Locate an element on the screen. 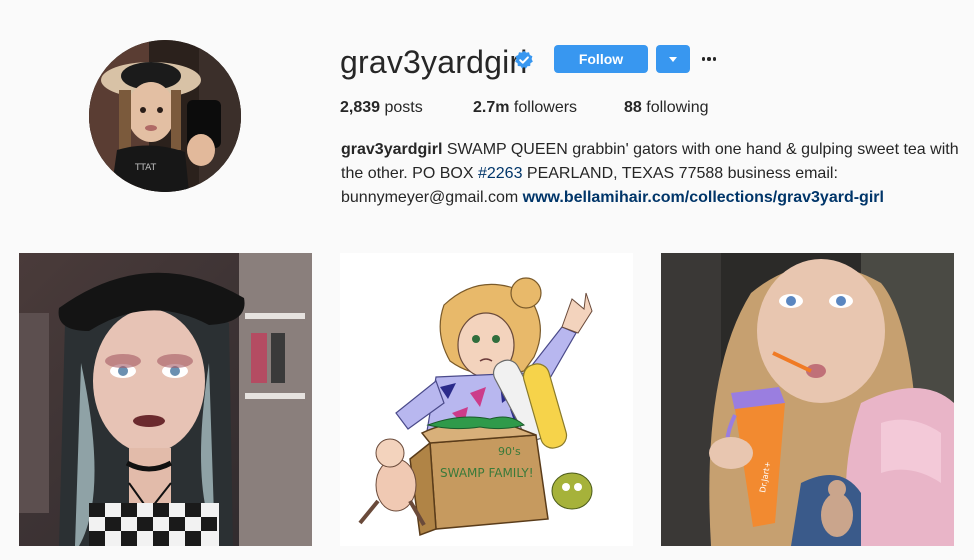 This screenshot has width=974, height=560. followers-stat: 2.7m followers is located at coordinates (525, 108).